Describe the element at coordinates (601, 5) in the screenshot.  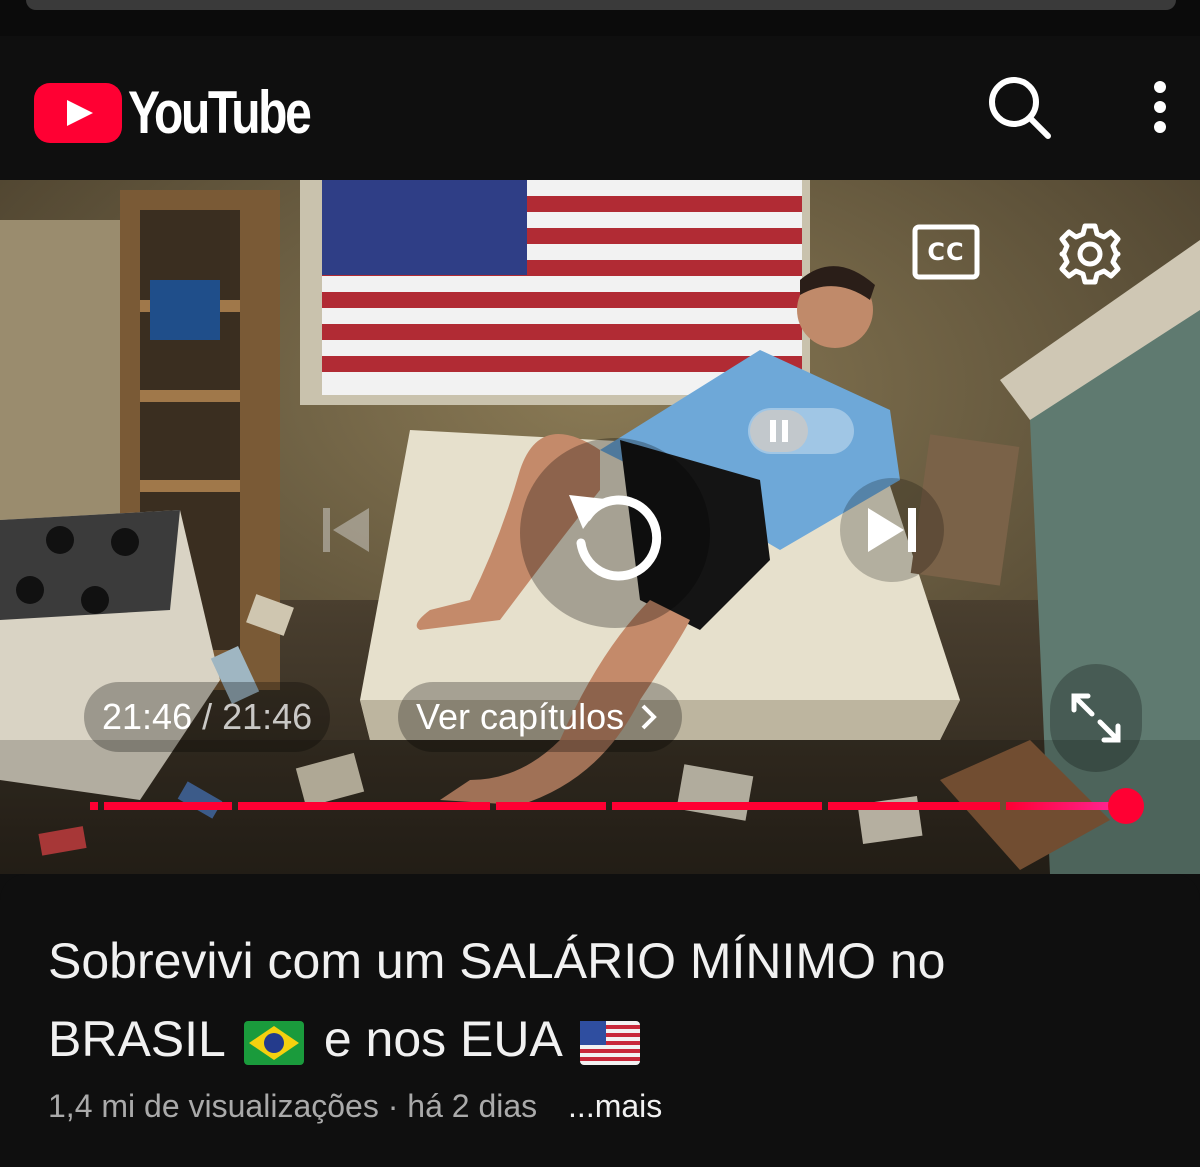
I see `top-bar` at that location.